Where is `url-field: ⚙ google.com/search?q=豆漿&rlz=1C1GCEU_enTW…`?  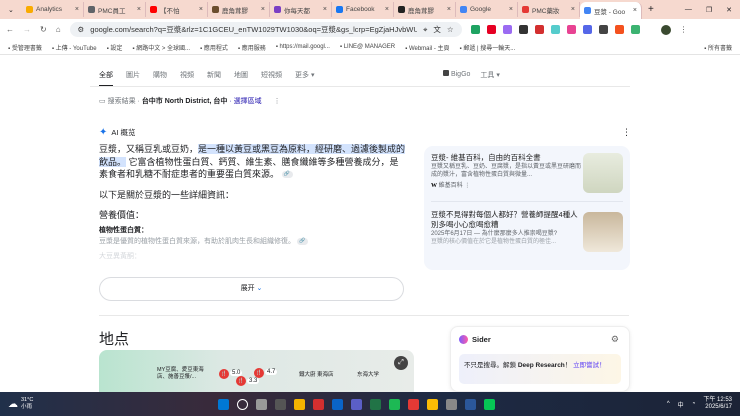
url-field: ⚙ google.com/search?q=豆漿&rlz=1C1GCEU_enTW… is located at coordinates (265, 29).